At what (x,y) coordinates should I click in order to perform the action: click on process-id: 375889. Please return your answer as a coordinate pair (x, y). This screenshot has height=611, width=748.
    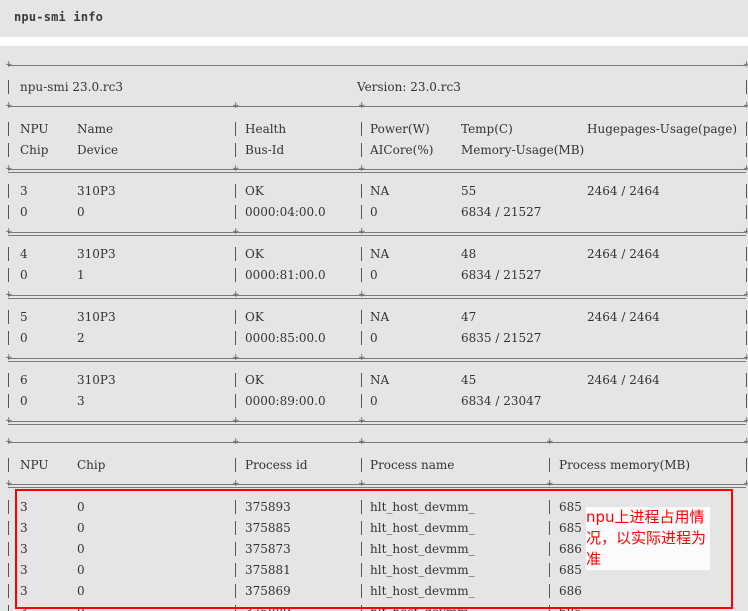
    Looking at the image, I should click on (268, 608).